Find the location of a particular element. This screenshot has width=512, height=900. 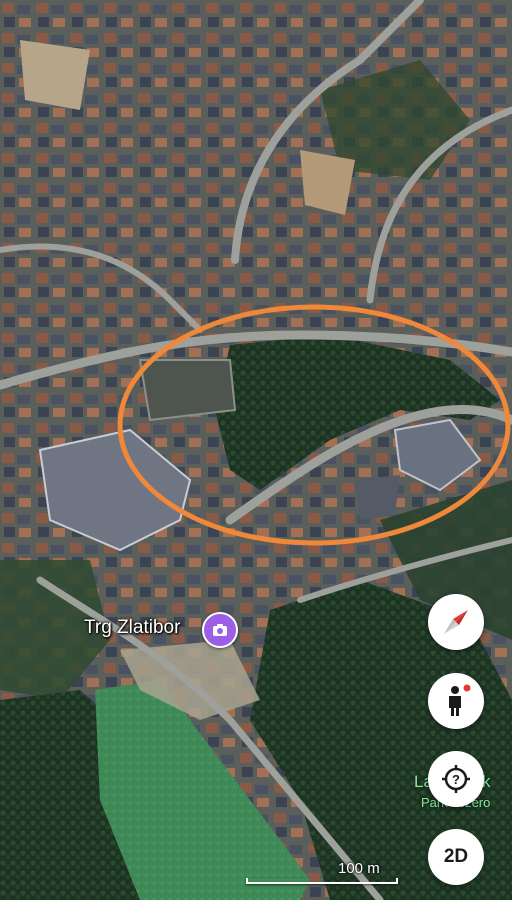

scale-bar is located at coordinates (322, 881).